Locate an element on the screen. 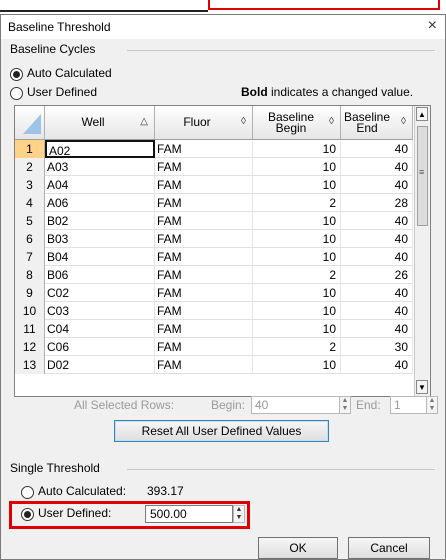 This screenshot has width=446, height=560. baseline-auto-radio is located at coordinates (16, 74).